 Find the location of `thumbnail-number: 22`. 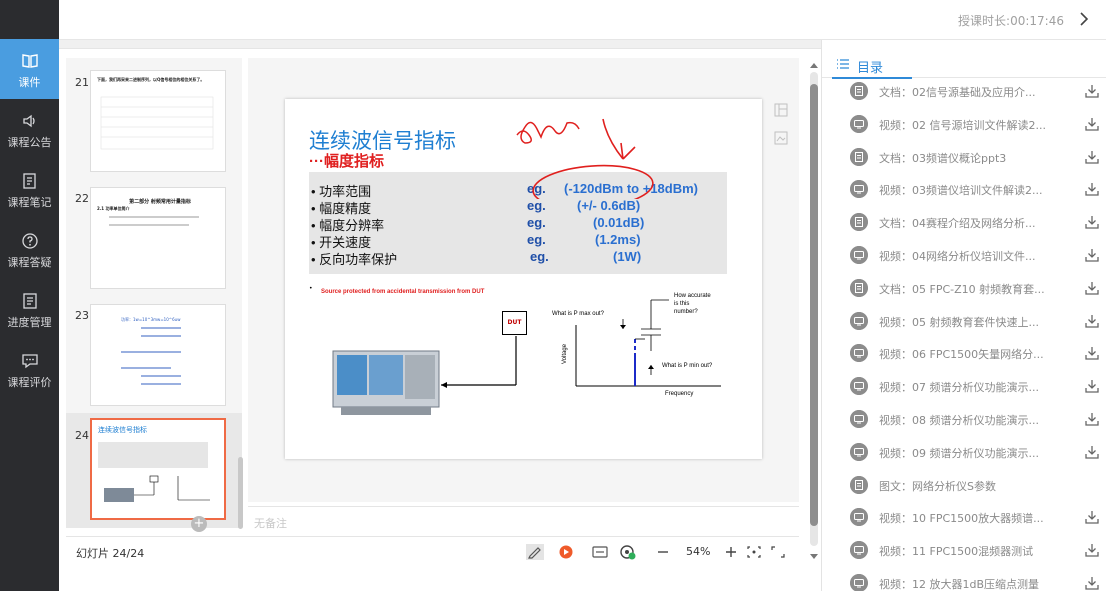

thumbnail-number: 22 is located at coordinates (82, 198).